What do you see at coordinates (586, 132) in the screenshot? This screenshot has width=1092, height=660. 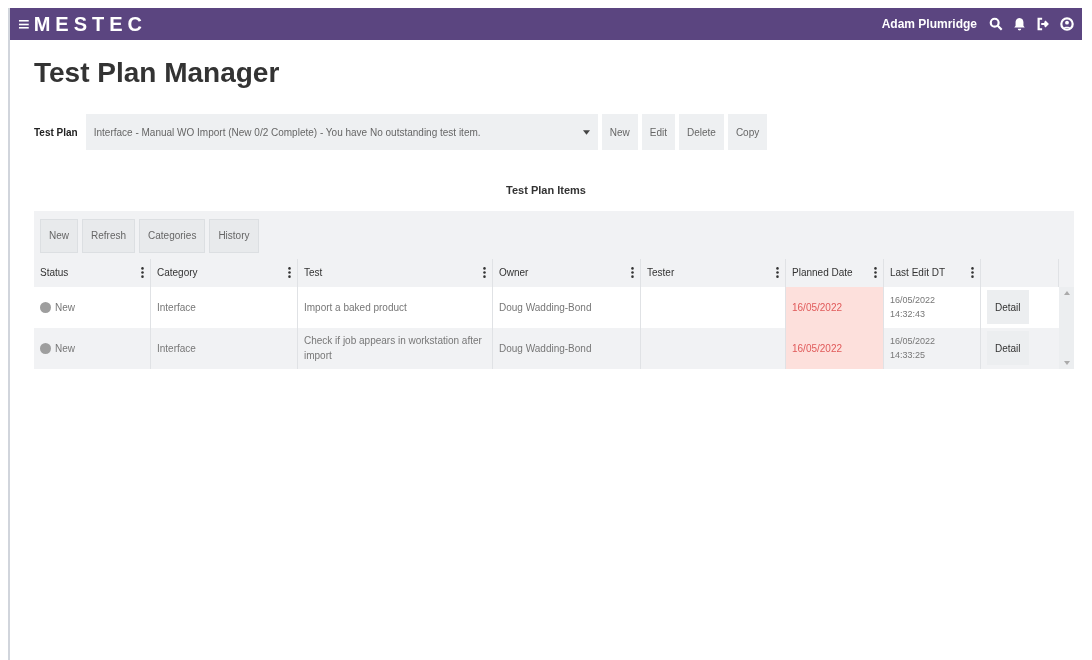 I see `dropdown-caret-icon` at bounding box center [586, 132].